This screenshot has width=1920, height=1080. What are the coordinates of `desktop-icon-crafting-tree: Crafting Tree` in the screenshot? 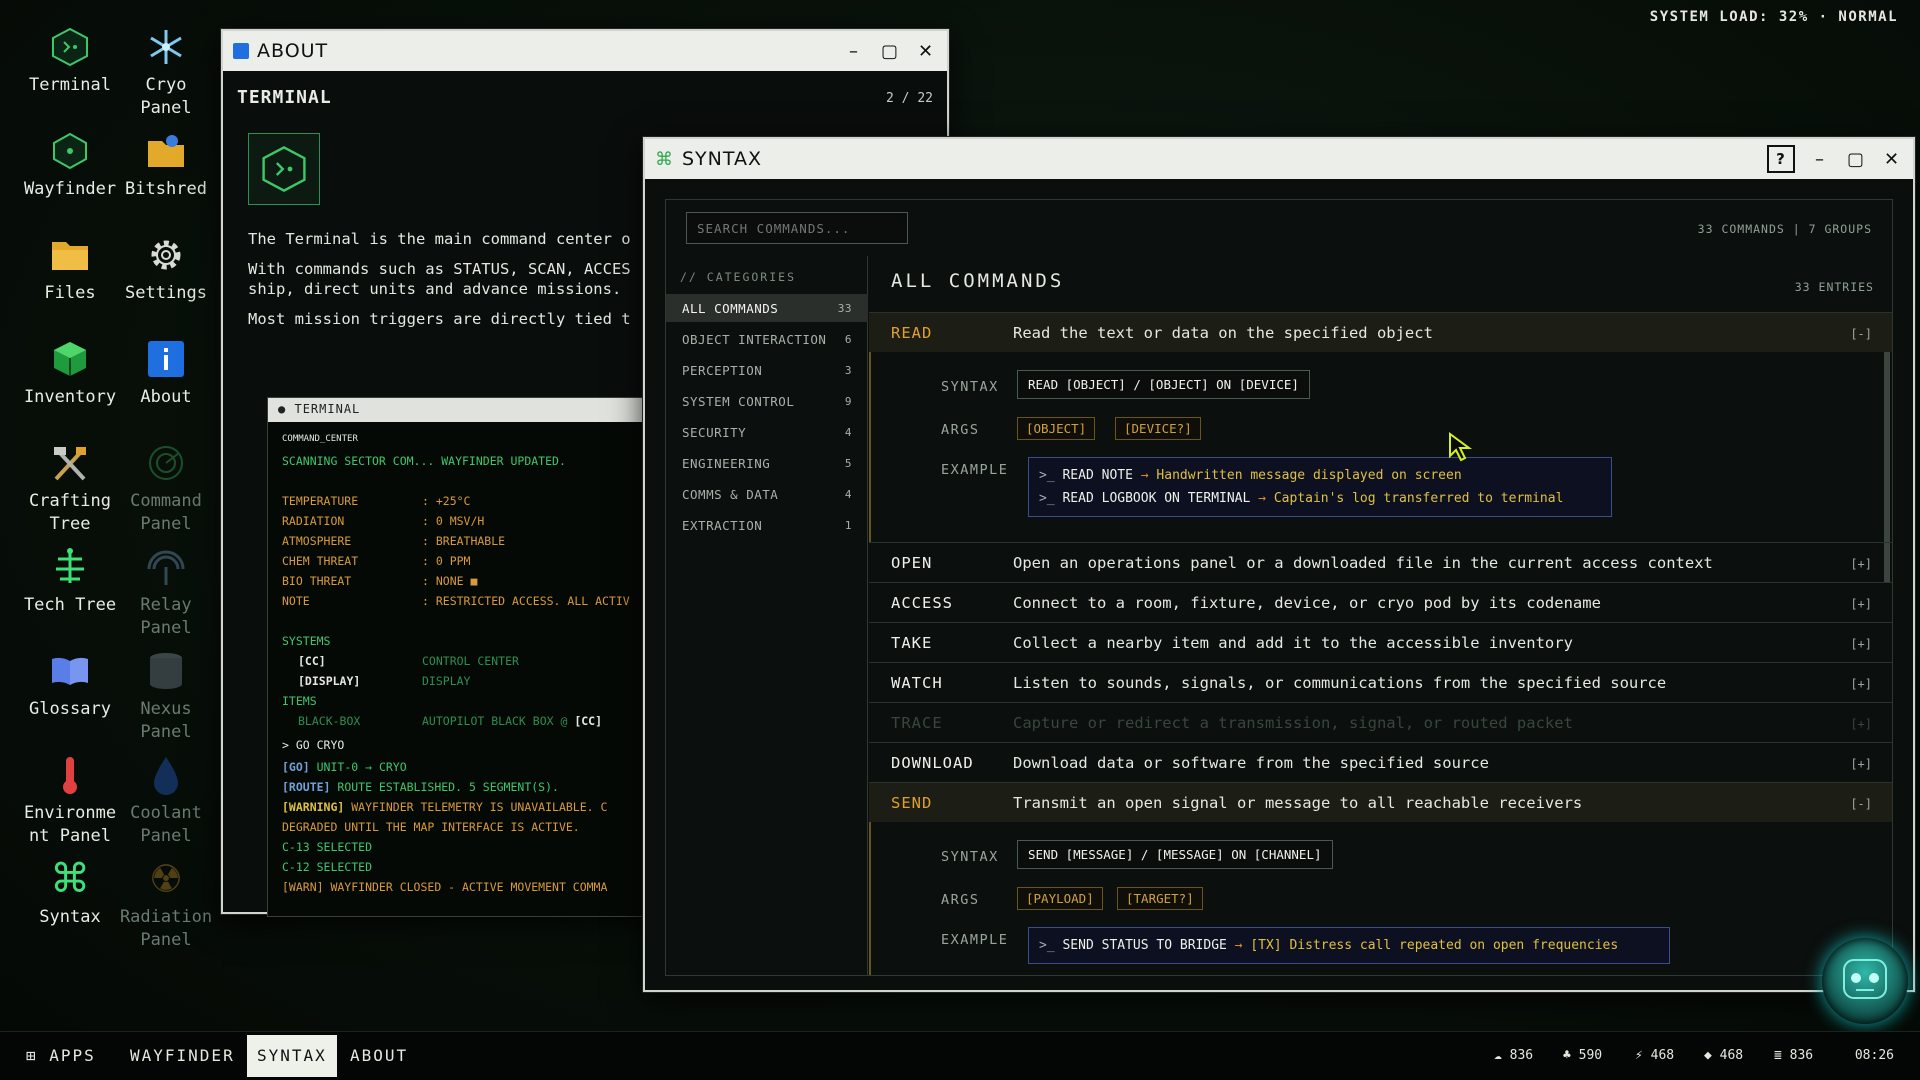 It's located at (70, 488).